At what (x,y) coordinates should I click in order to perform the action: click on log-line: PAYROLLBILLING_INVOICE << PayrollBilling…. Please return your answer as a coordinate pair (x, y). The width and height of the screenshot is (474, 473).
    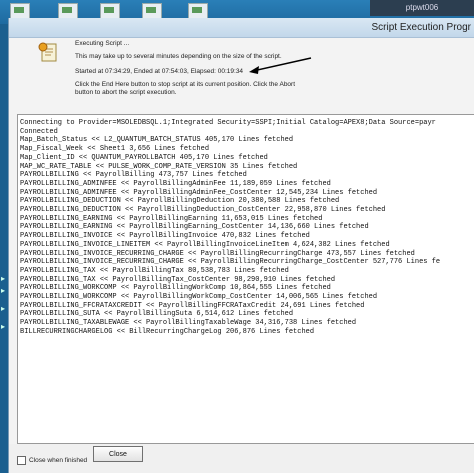
    Looking at the image, I should click on (165, 236).